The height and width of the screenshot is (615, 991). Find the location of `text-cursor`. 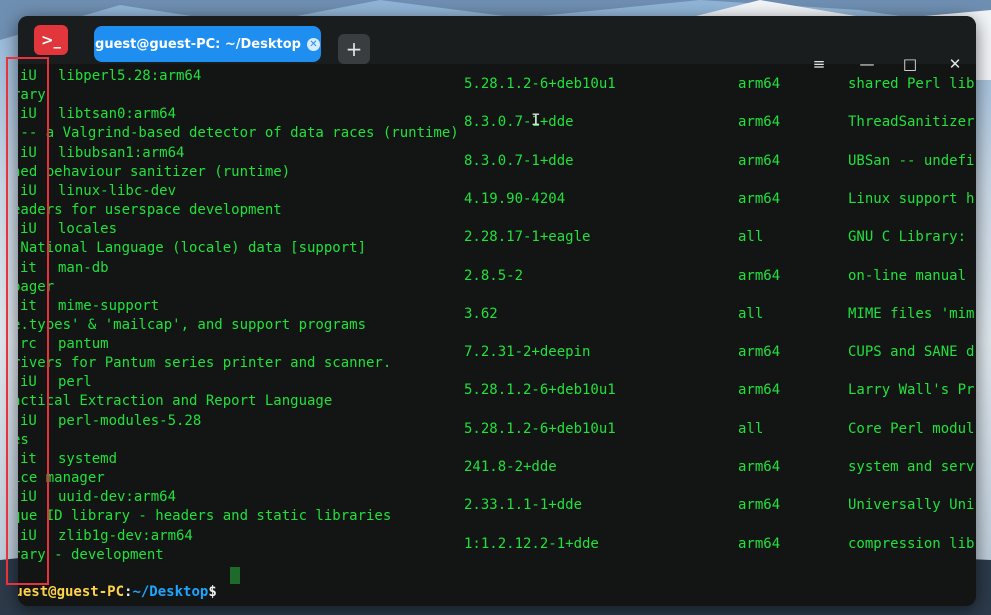

text-cursor is located at coordinates (235, 575).